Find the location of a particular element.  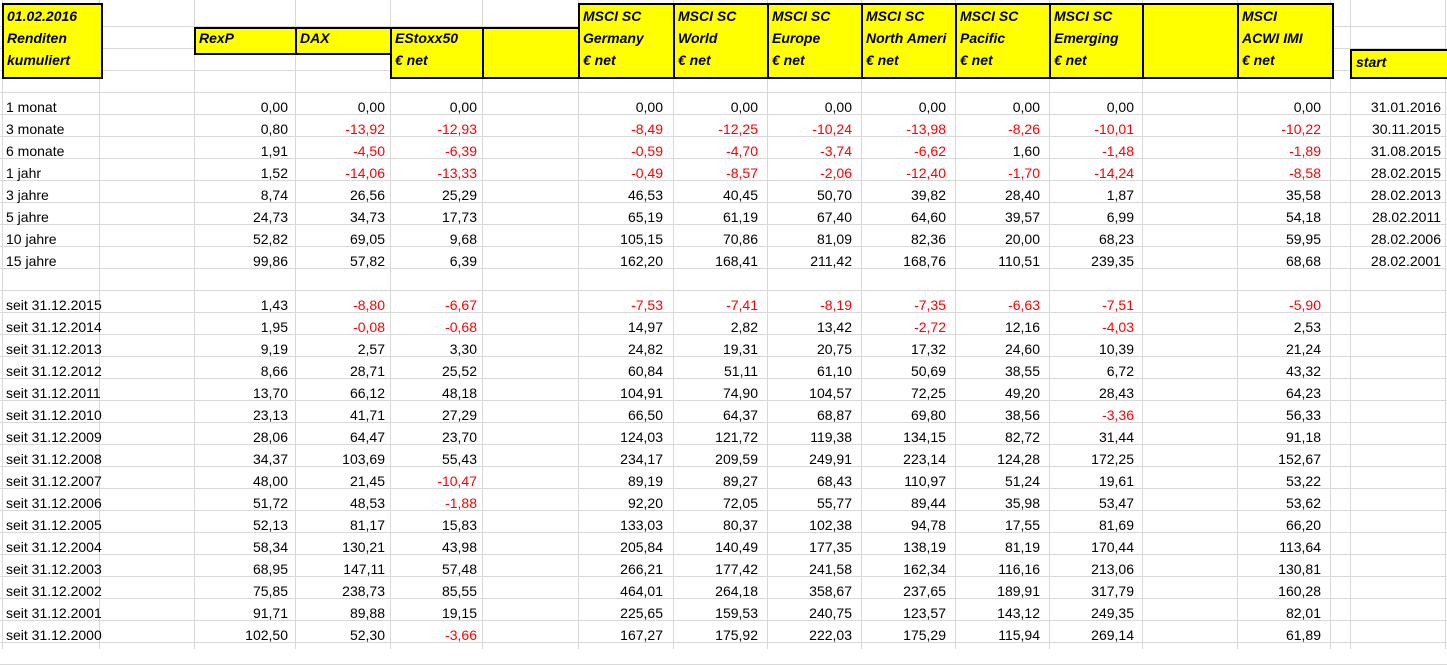

value-cell: 66,50 is located at coordinates (617, 415).